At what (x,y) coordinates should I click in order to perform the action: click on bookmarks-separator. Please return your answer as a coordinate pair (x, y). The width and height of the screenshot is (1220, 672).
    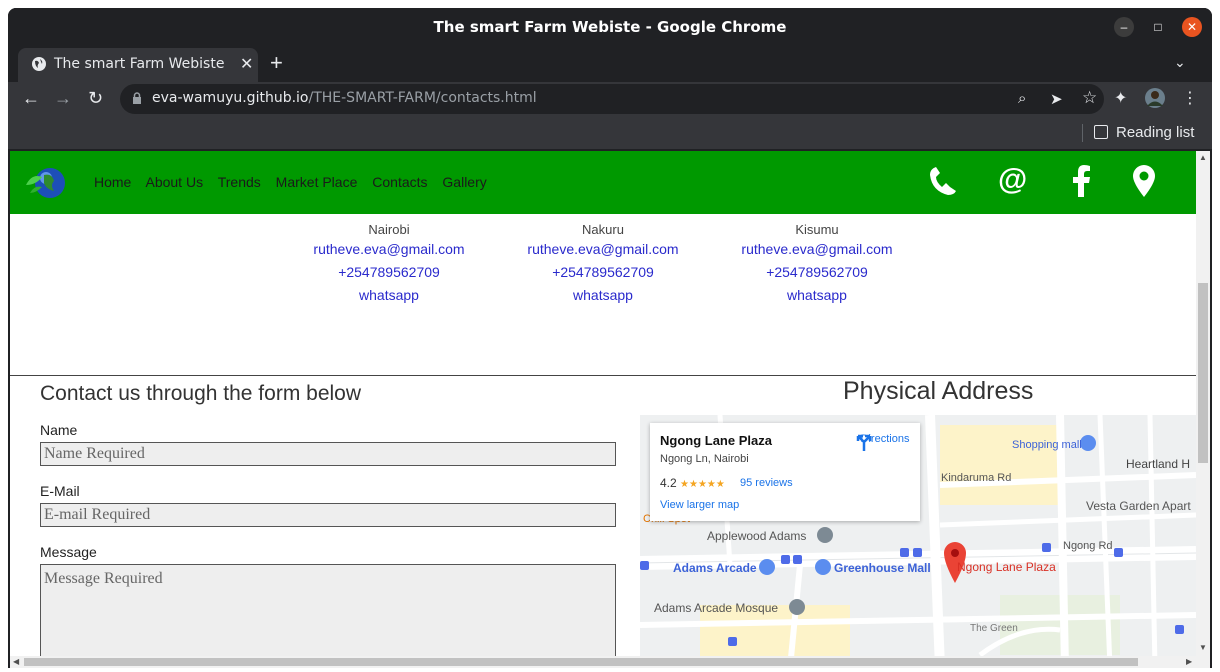
    Looking at the image, I should click on (1082, 133).